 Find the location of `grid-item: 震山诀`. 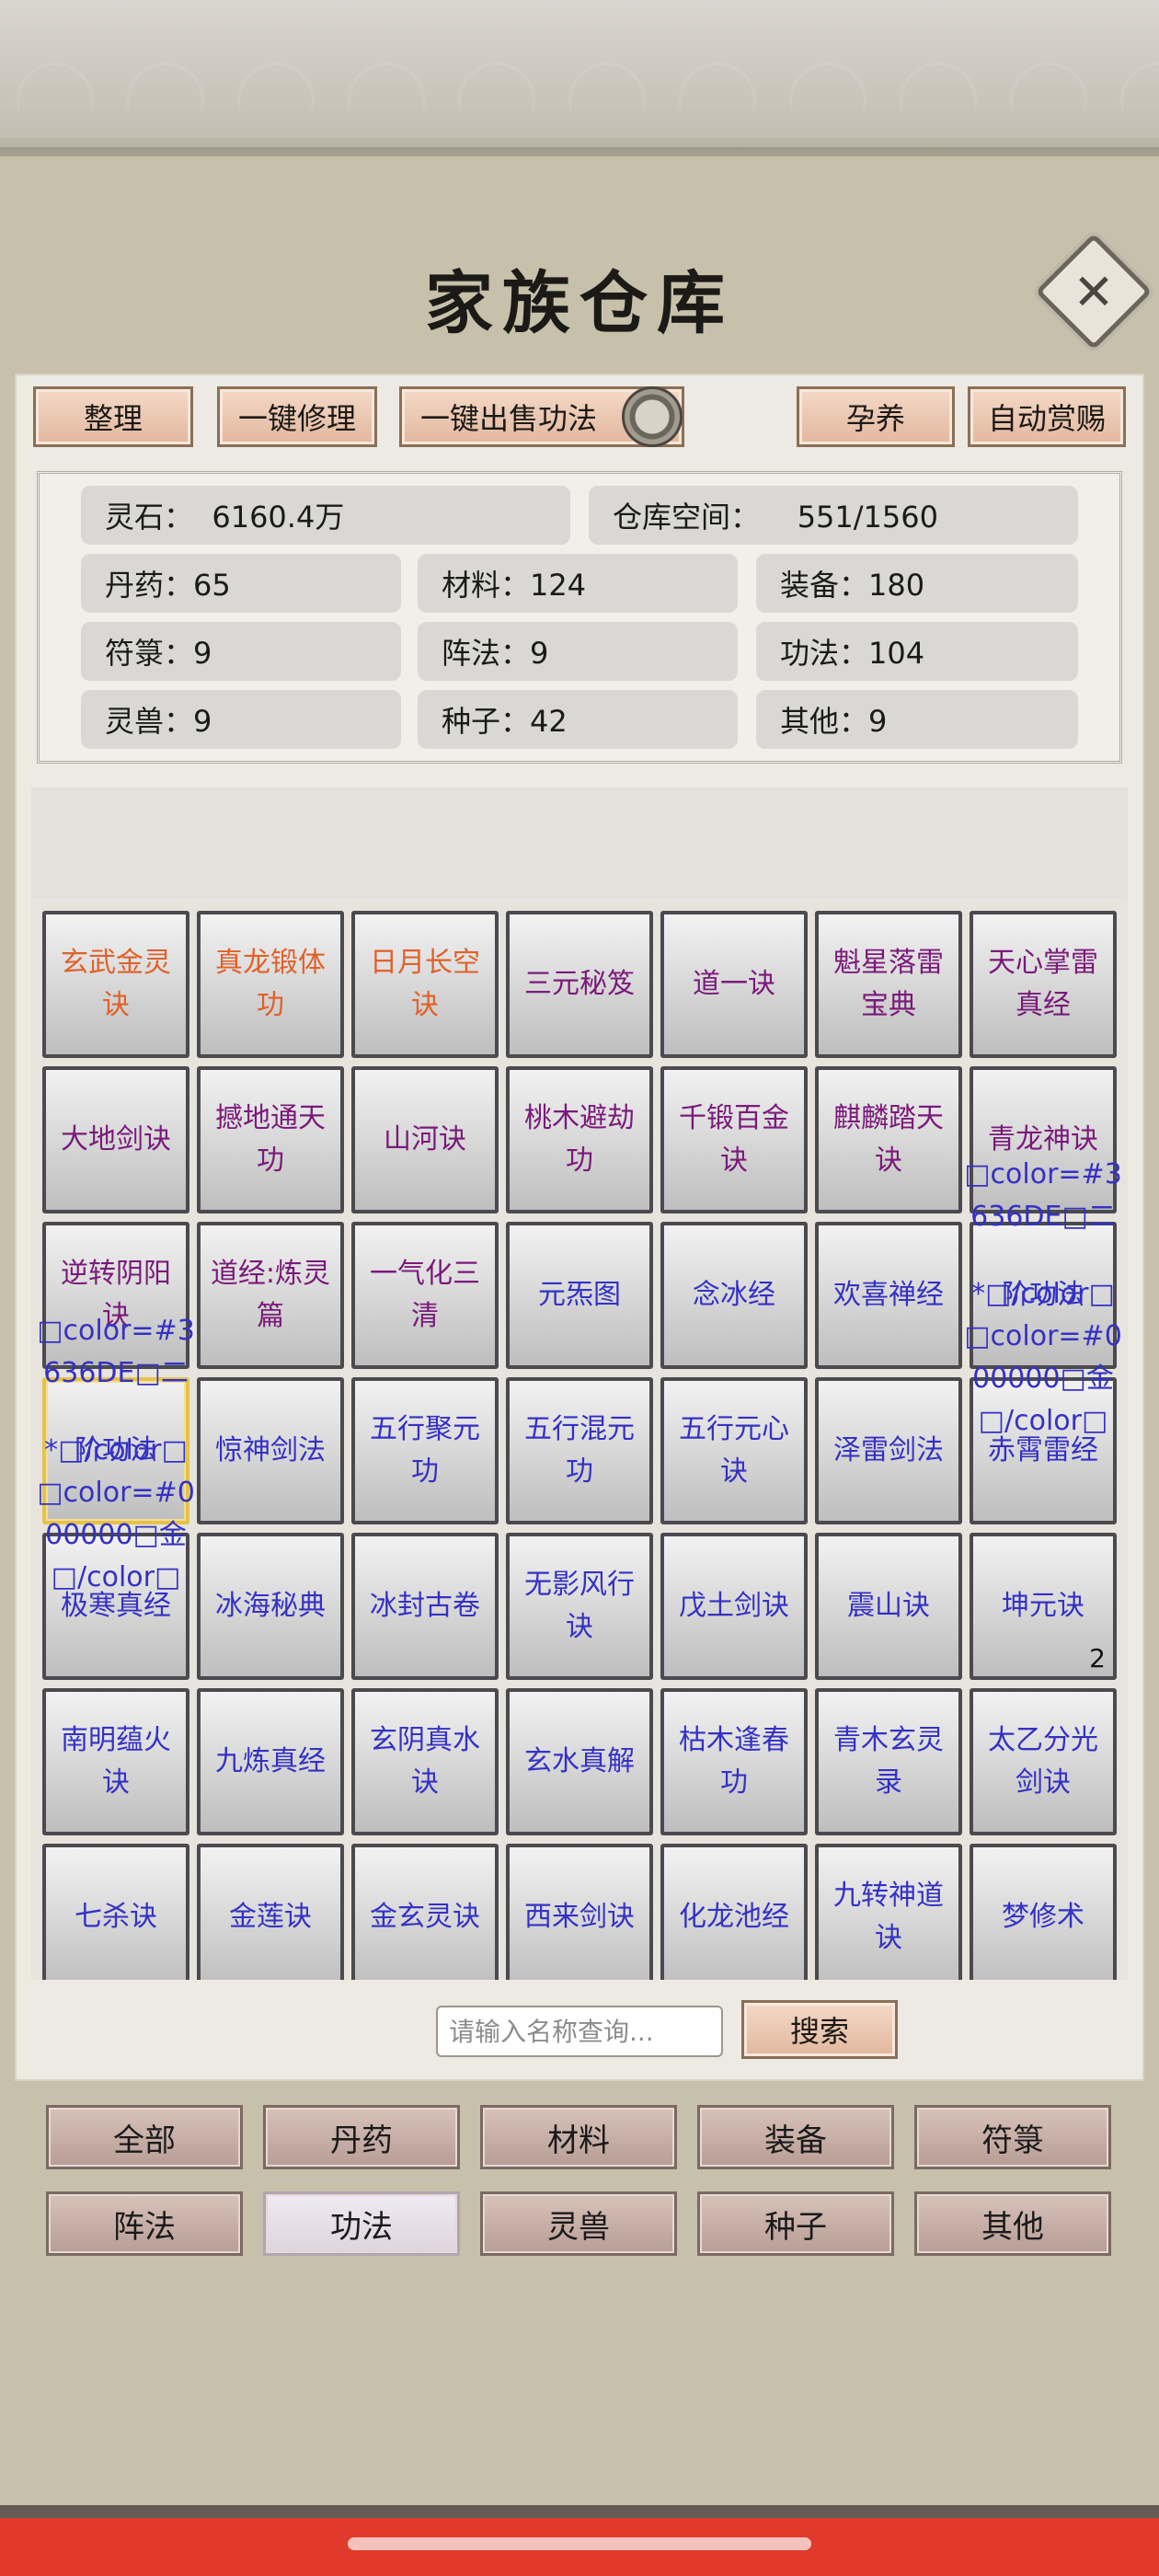

grid-item: 震山诀 is located at coordinates (888, 1606).